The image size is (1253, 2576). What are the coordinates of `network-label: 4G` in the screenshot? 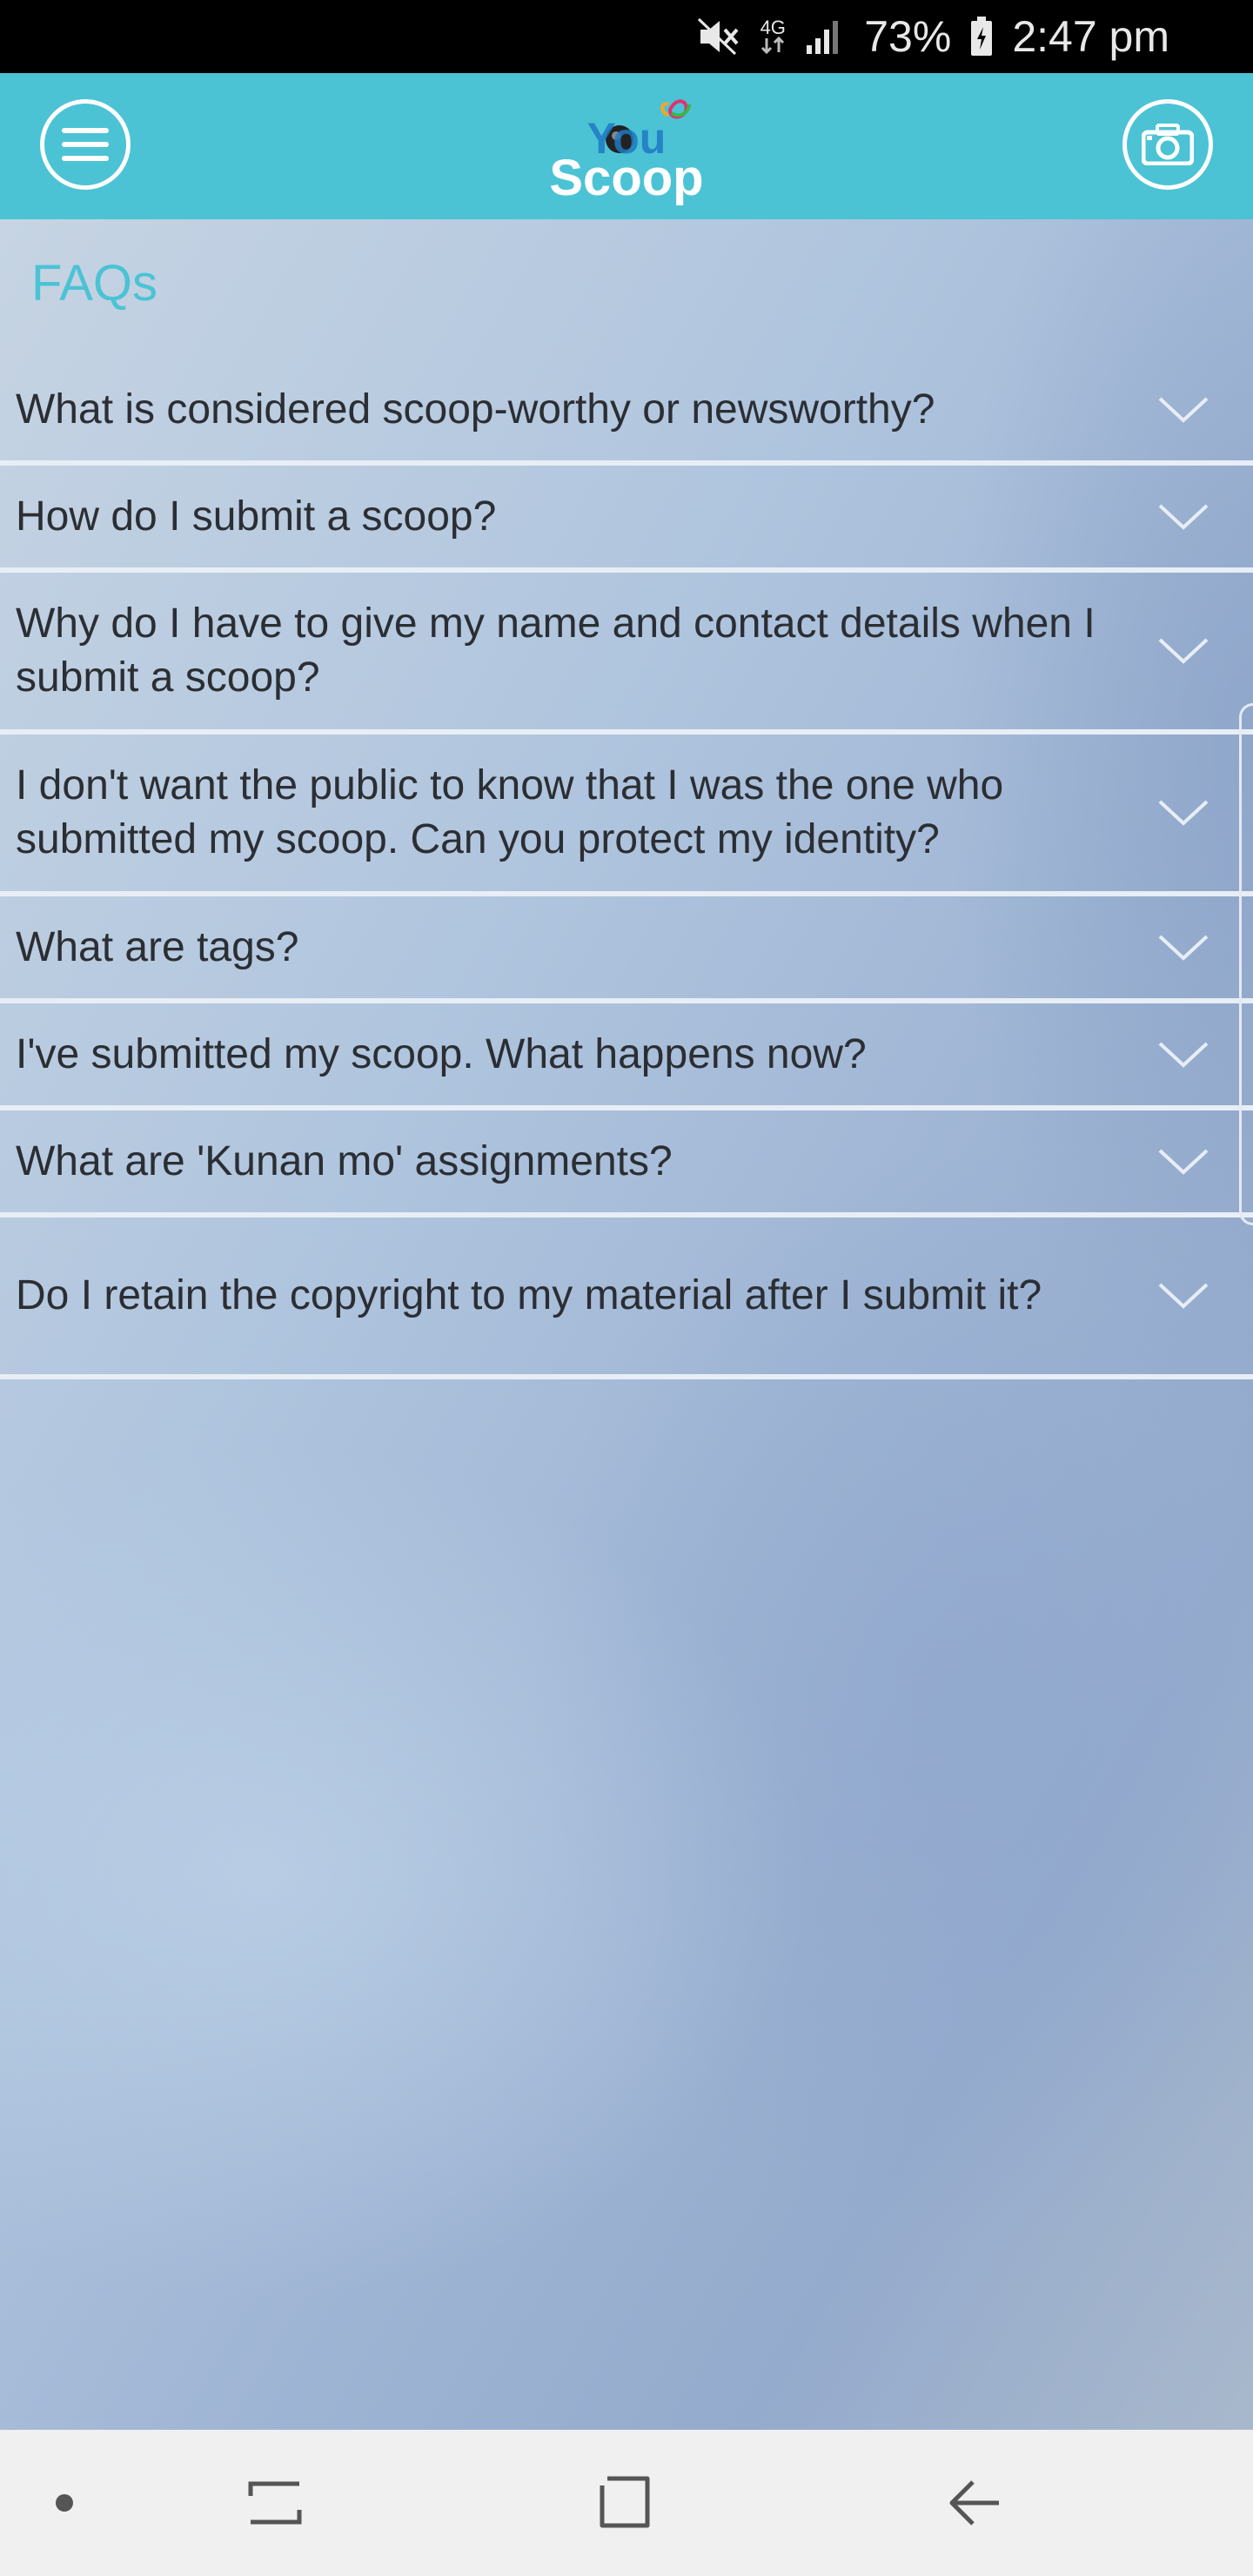 It's located at (773, 27).